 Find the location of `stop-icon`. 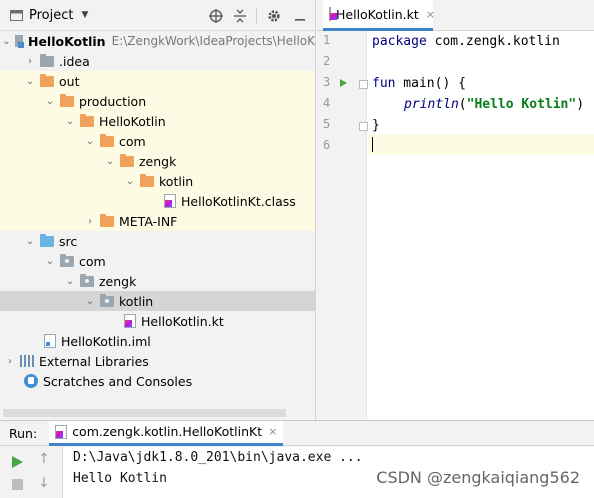

stop-icon is located at coordinates (17, 484).